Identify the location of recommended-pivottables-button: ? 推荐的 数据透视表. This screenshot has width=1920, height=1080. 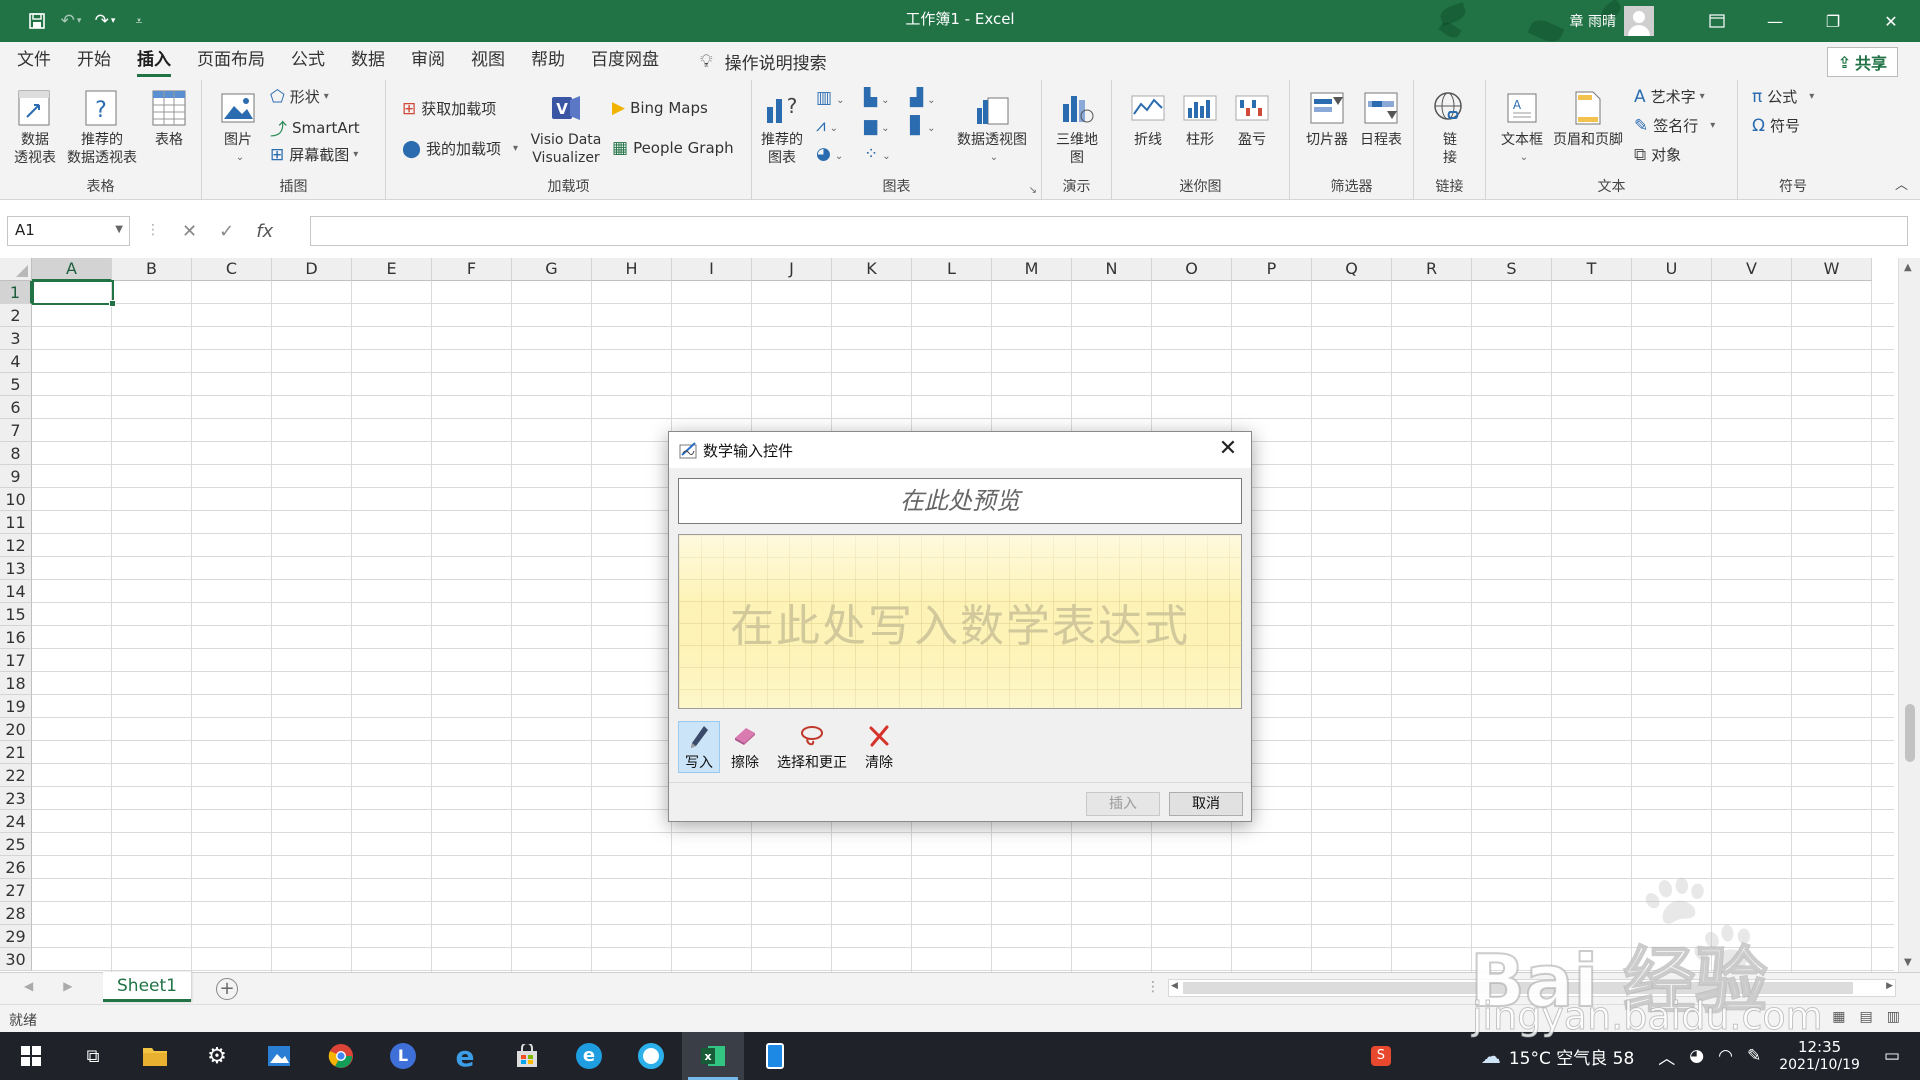
(102, 127).